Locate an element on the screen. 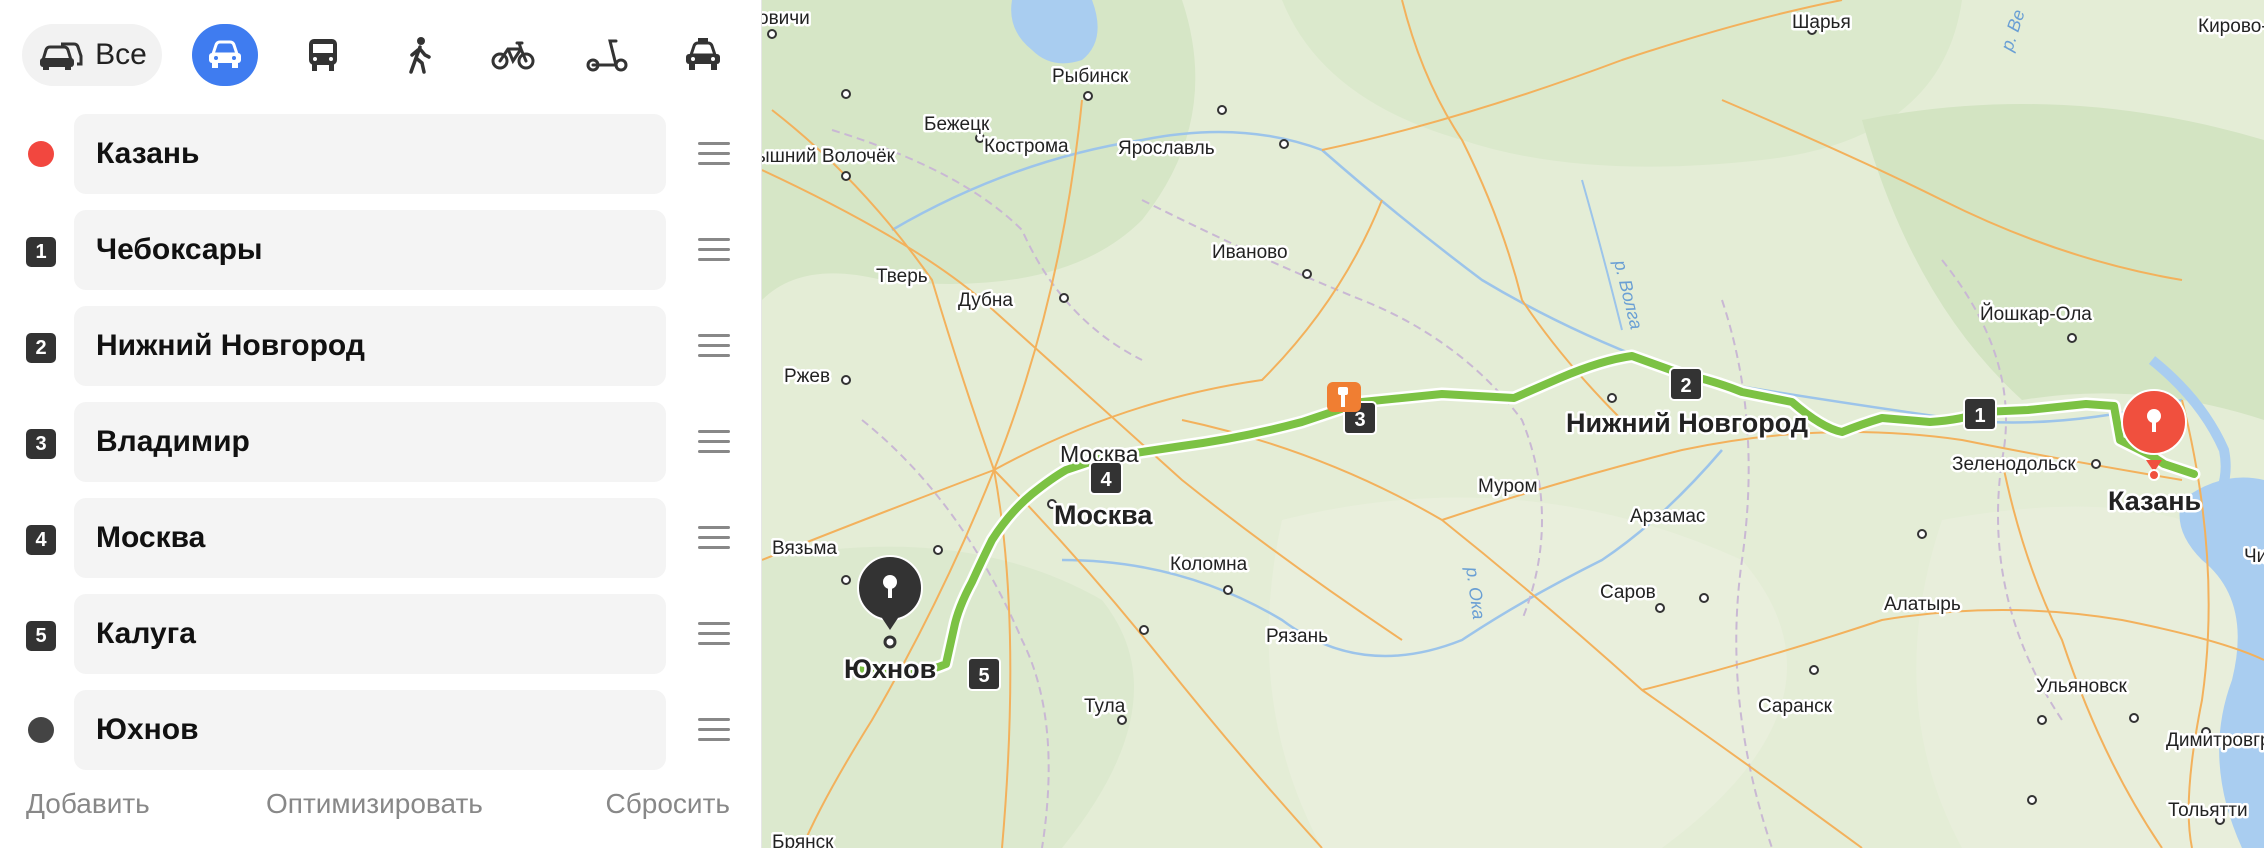  map-city-label: Муром is located at coordinates (1508, 486).